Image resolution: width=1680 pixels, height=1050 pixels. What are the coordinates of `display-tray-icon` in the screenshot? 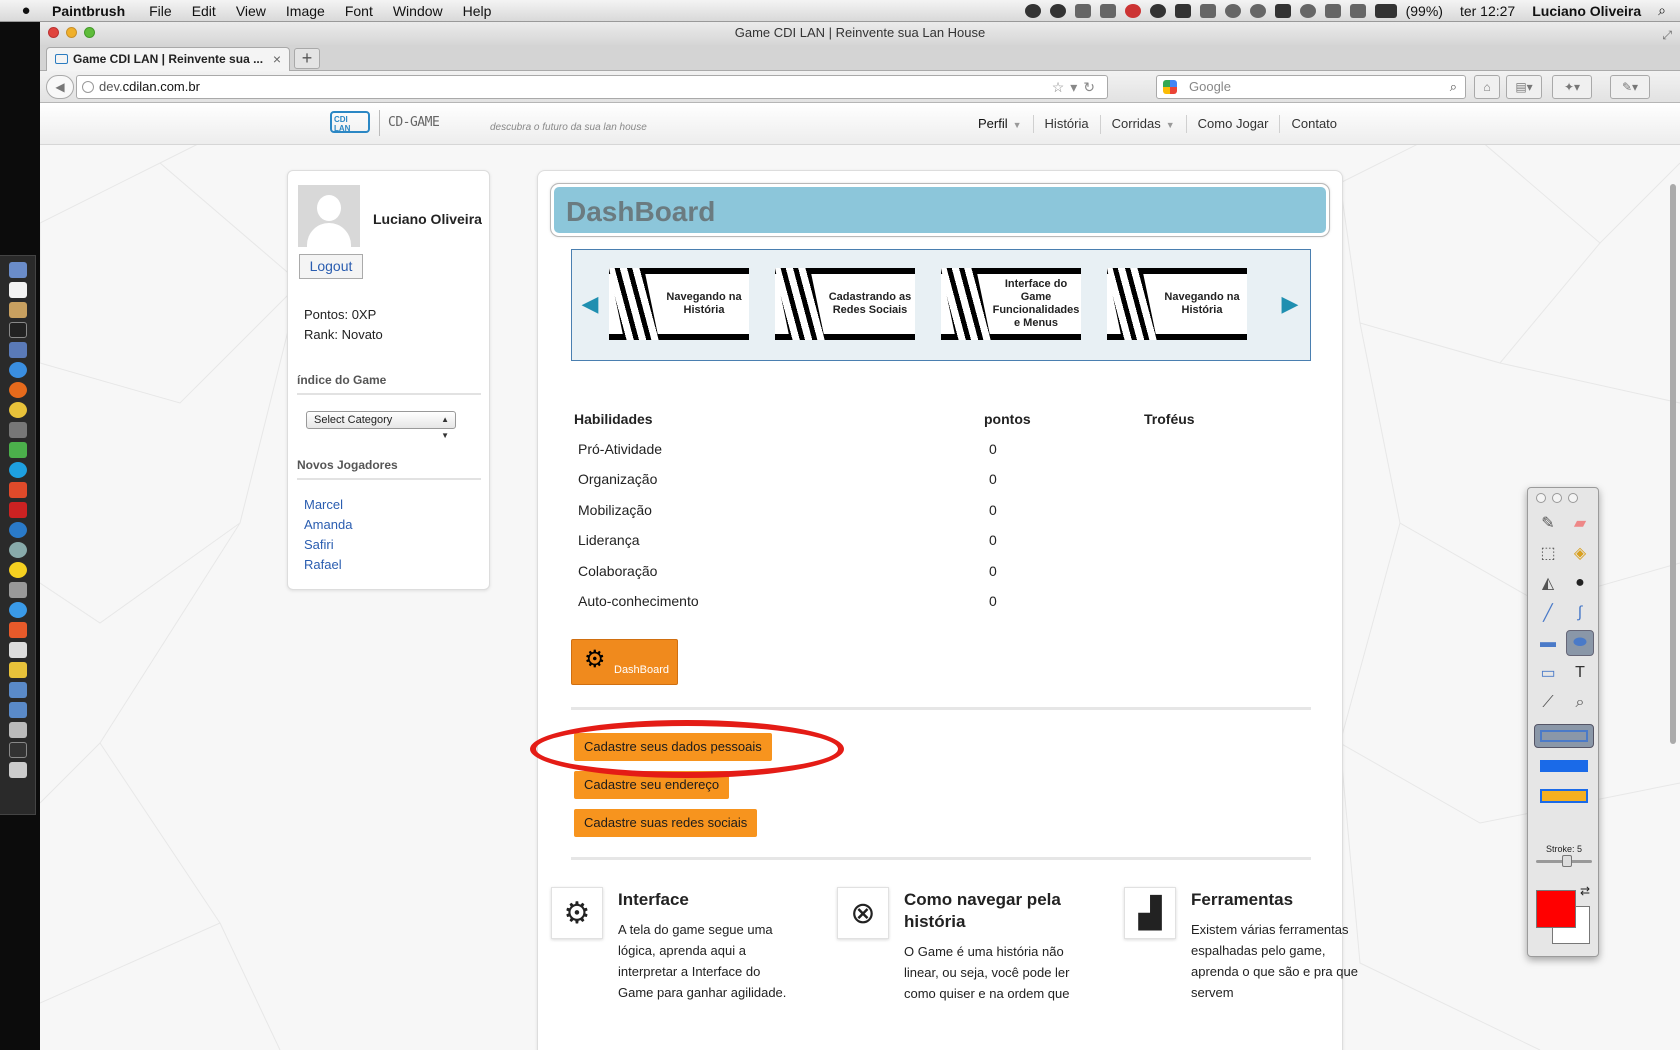 It's located at (1107, 10).